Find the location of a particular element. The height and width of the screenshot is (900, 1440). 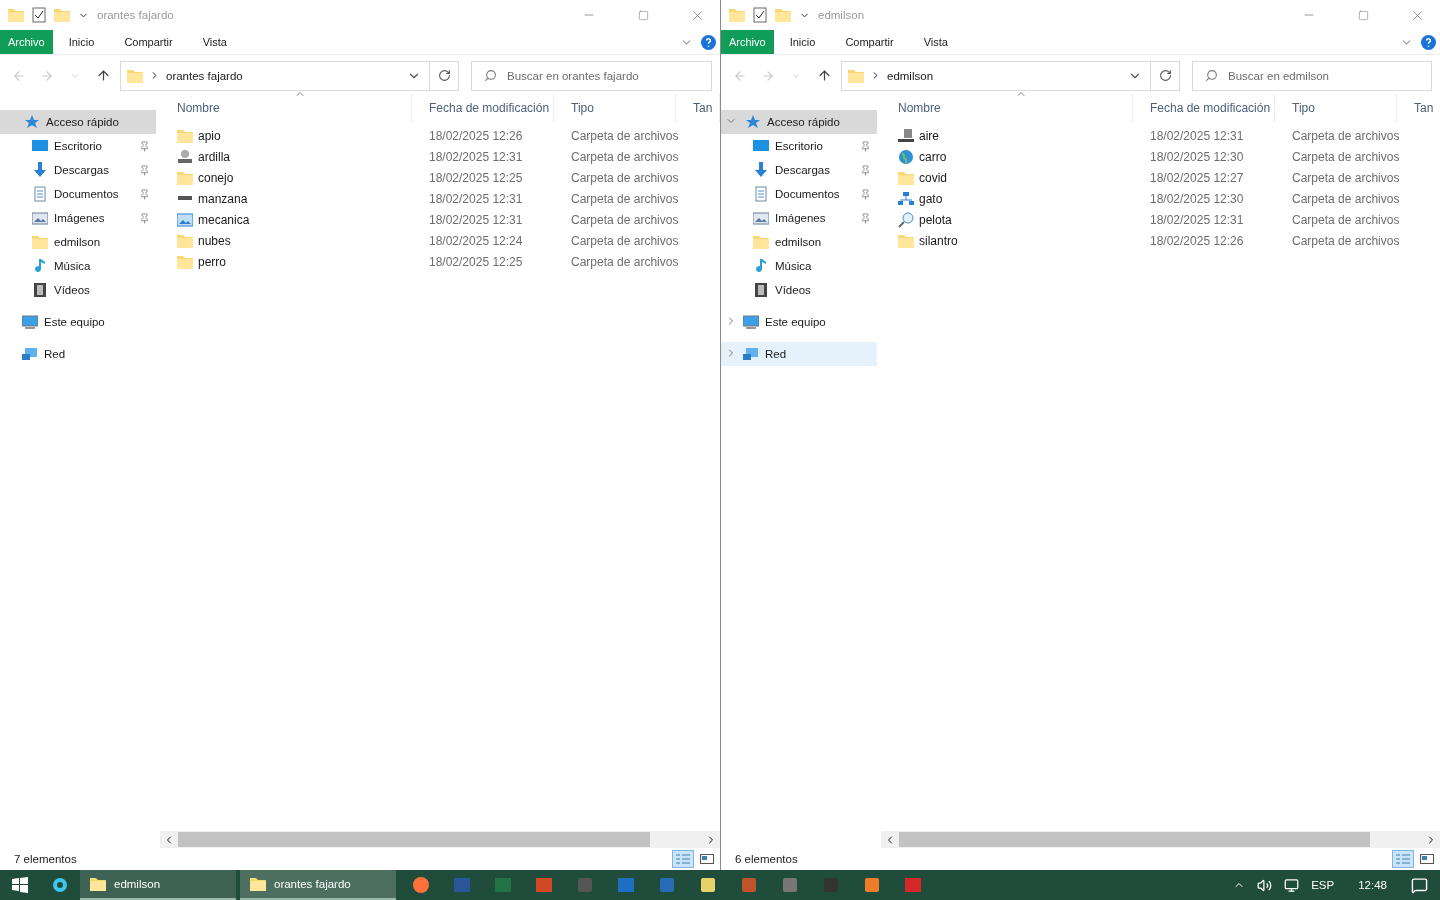

search-field: Buscar en edmilson is located at coordinates (1312, 75).